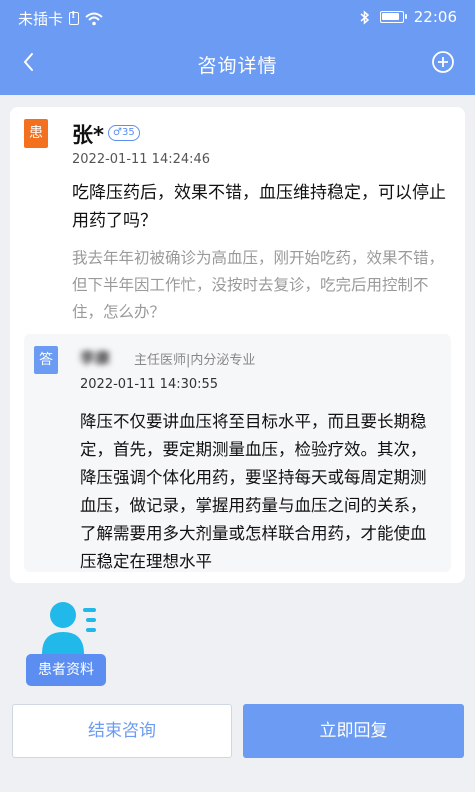 Image resolution: width=475 pixels, height=792 pixels. I want to click on add-button, so click(443, 62).